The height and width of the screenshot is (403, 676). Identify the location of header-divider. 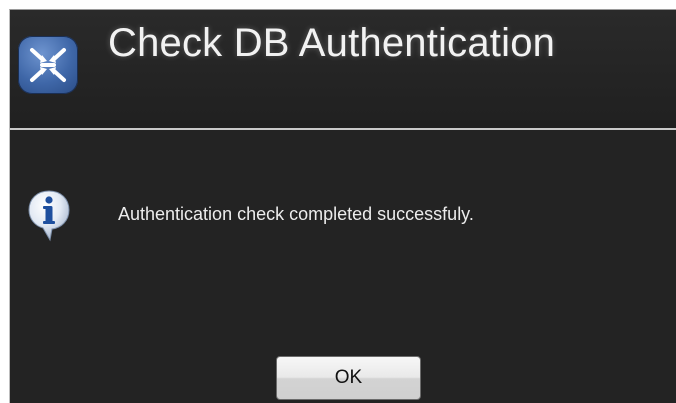
(343, 129).